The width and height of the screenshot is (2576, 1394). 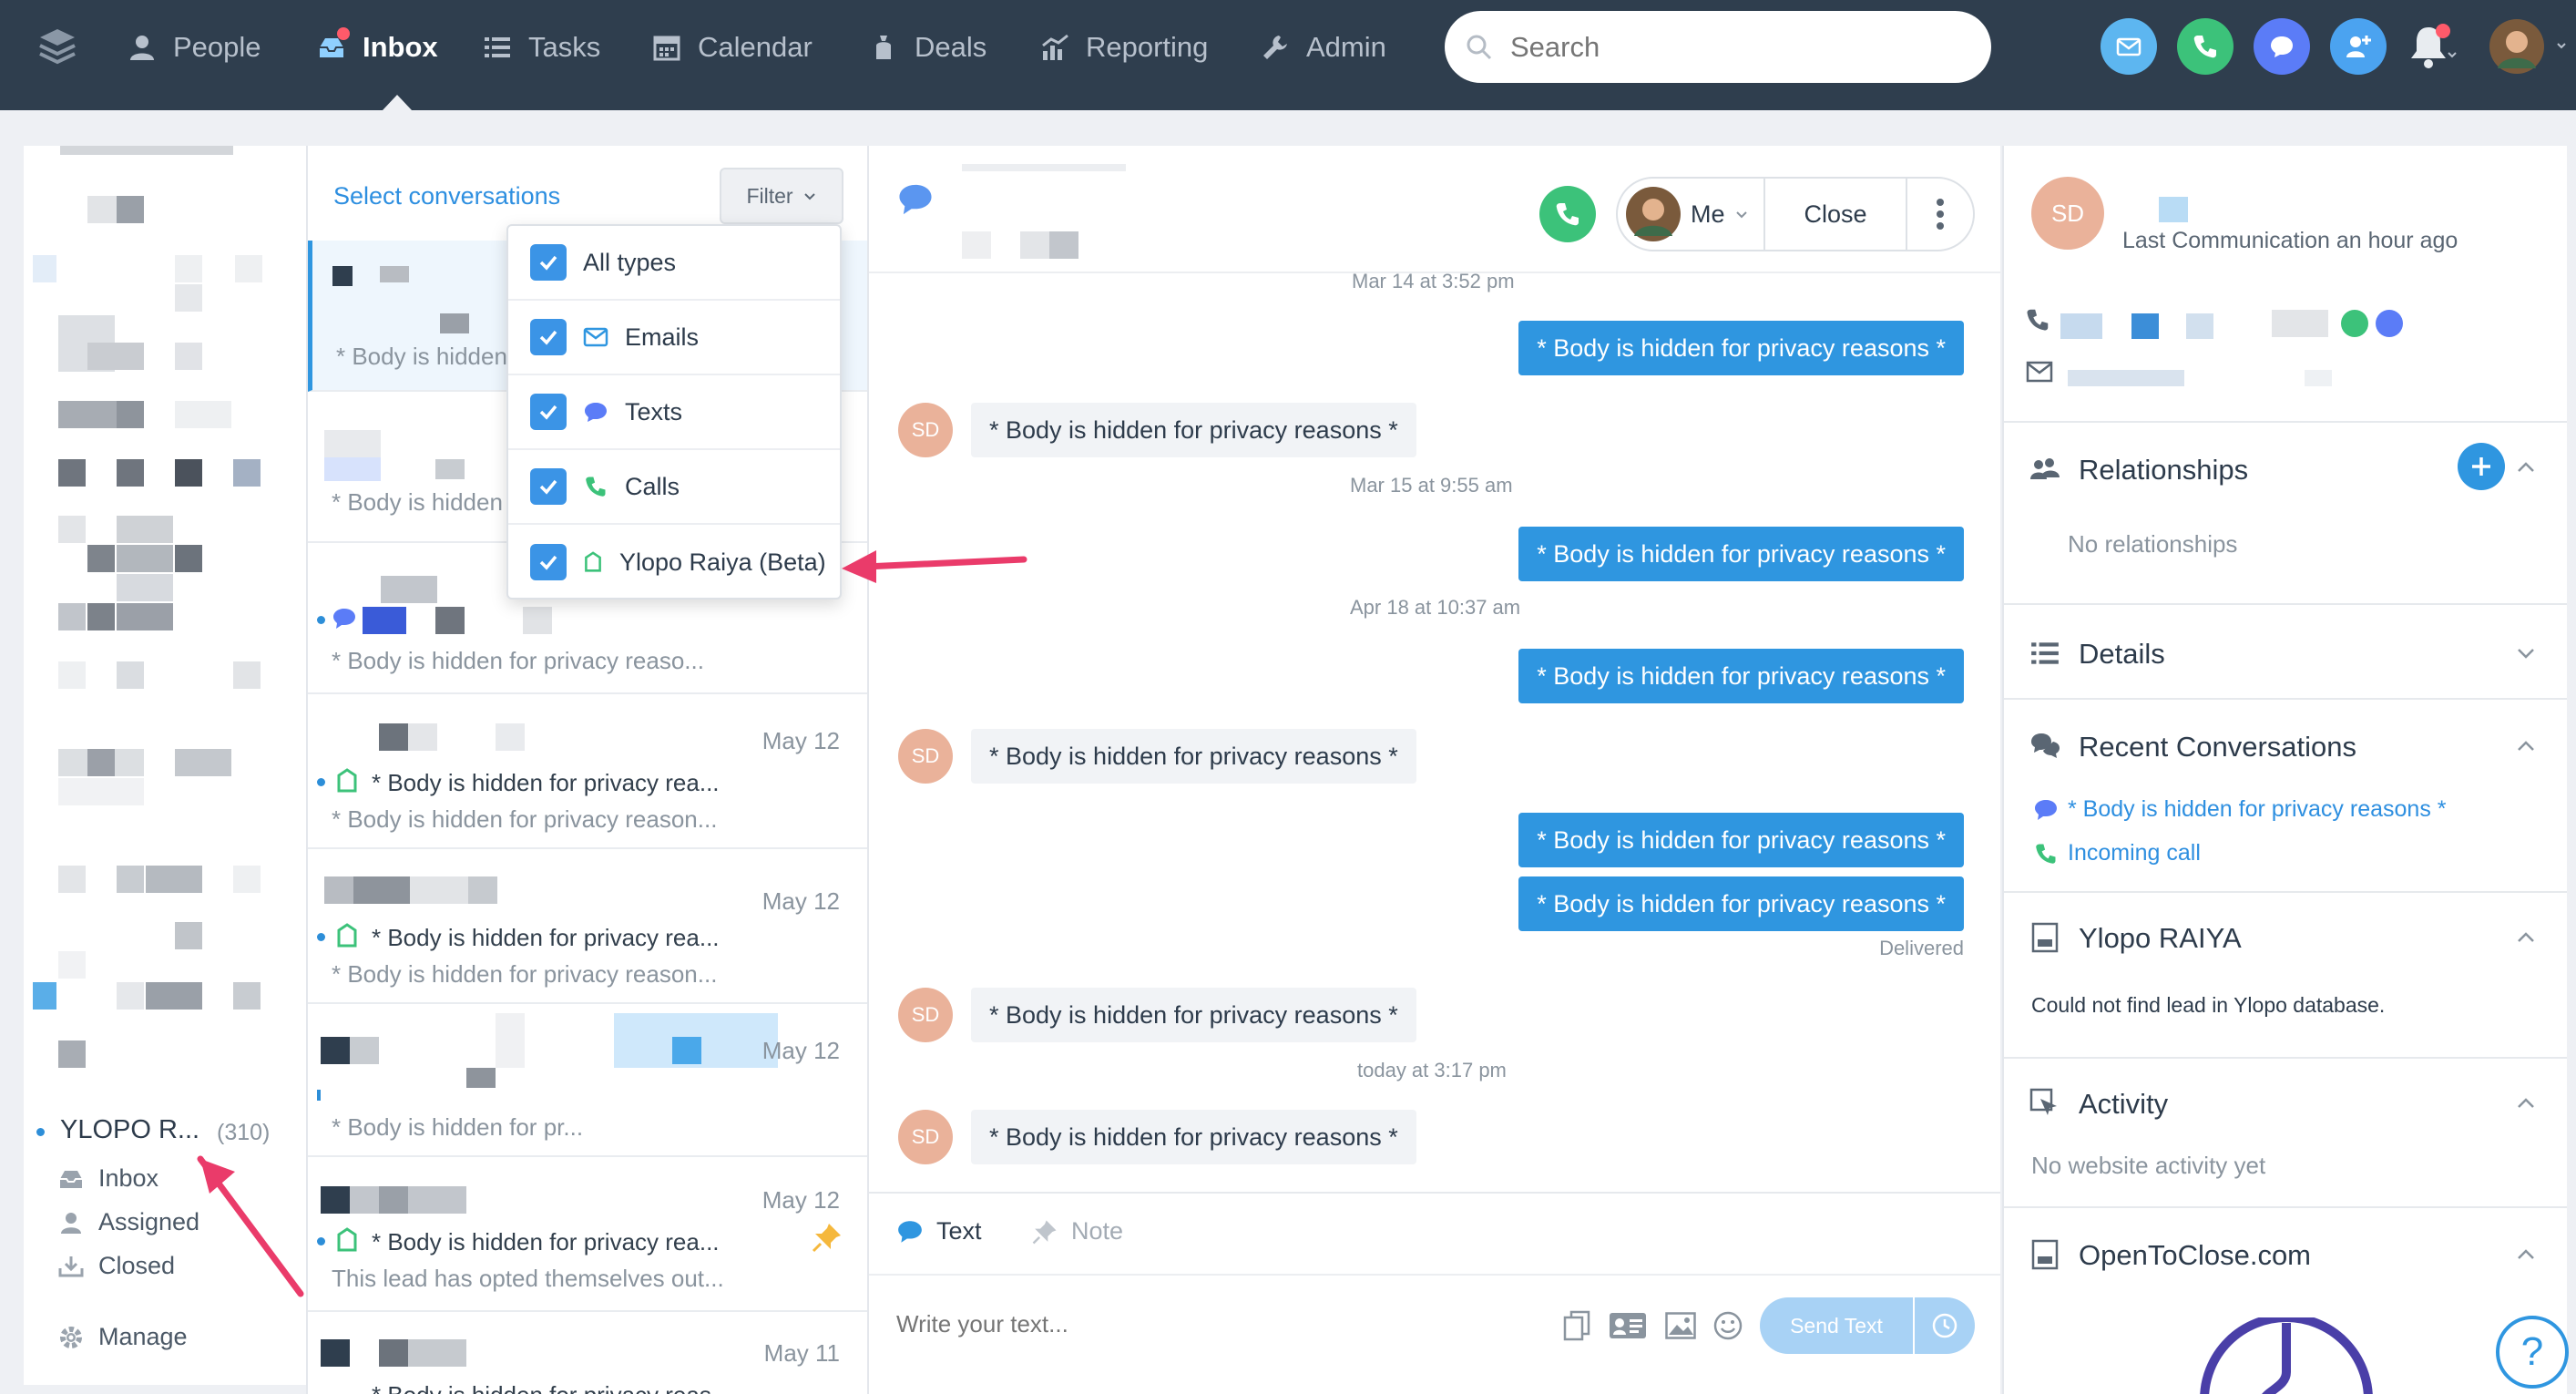 I want to click on notifications-bell-icon, so click(x=2432, y=48).